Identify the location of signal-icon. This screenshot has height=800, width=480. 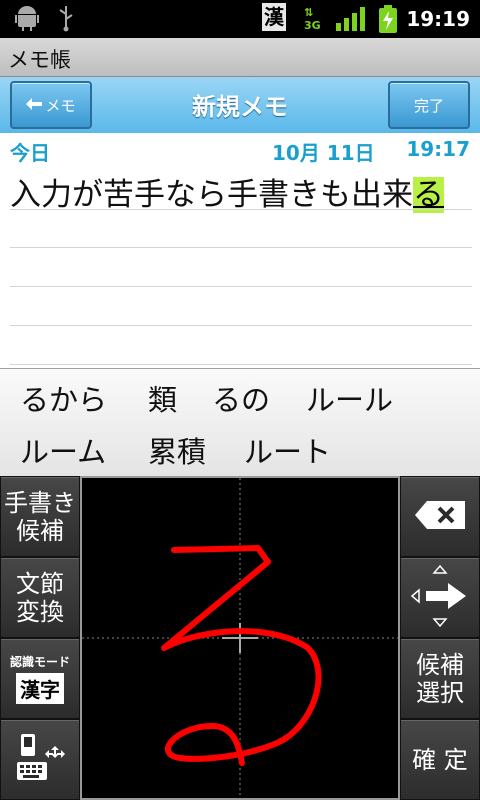
(351, 21).